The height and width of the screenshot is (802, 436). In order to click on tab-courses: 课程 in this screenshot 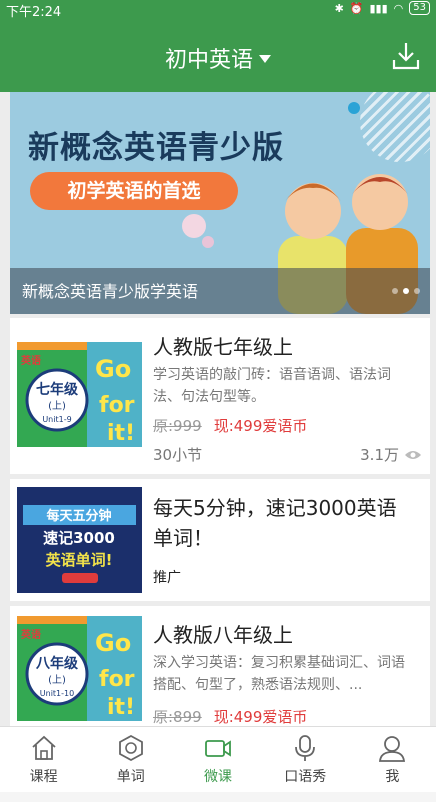, I will do `click(43, 759)`.